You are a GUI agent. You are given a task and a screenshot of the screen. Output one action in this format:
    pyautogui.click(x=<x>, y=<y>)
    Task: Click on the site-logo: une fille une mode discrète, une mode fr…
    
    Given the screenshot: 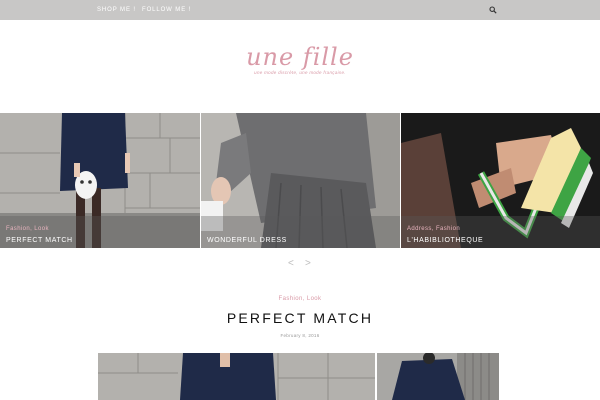 What is the action you would take?
    pyautogui.click(x=300, y=59)
    